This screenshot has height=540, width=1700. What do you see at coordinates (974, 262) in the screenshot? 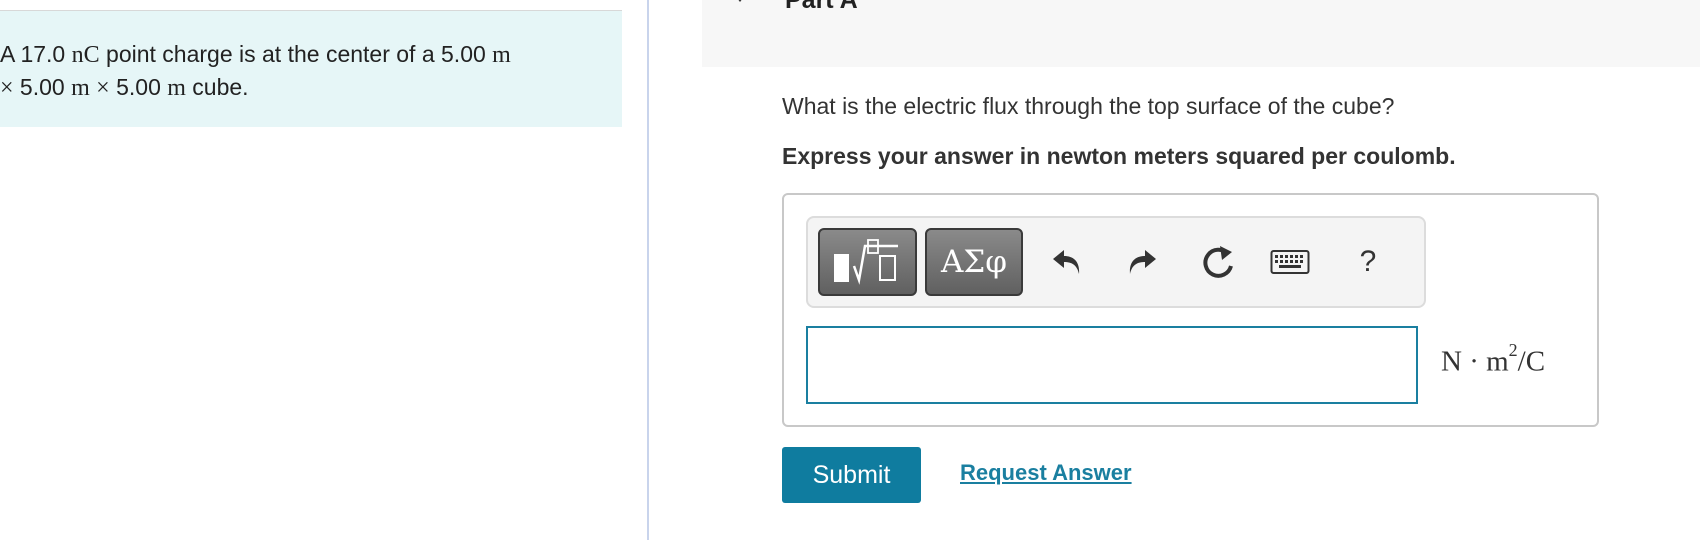
I see `greek-letters-icon: ΑΣφ` at bounding box center [974, 262].